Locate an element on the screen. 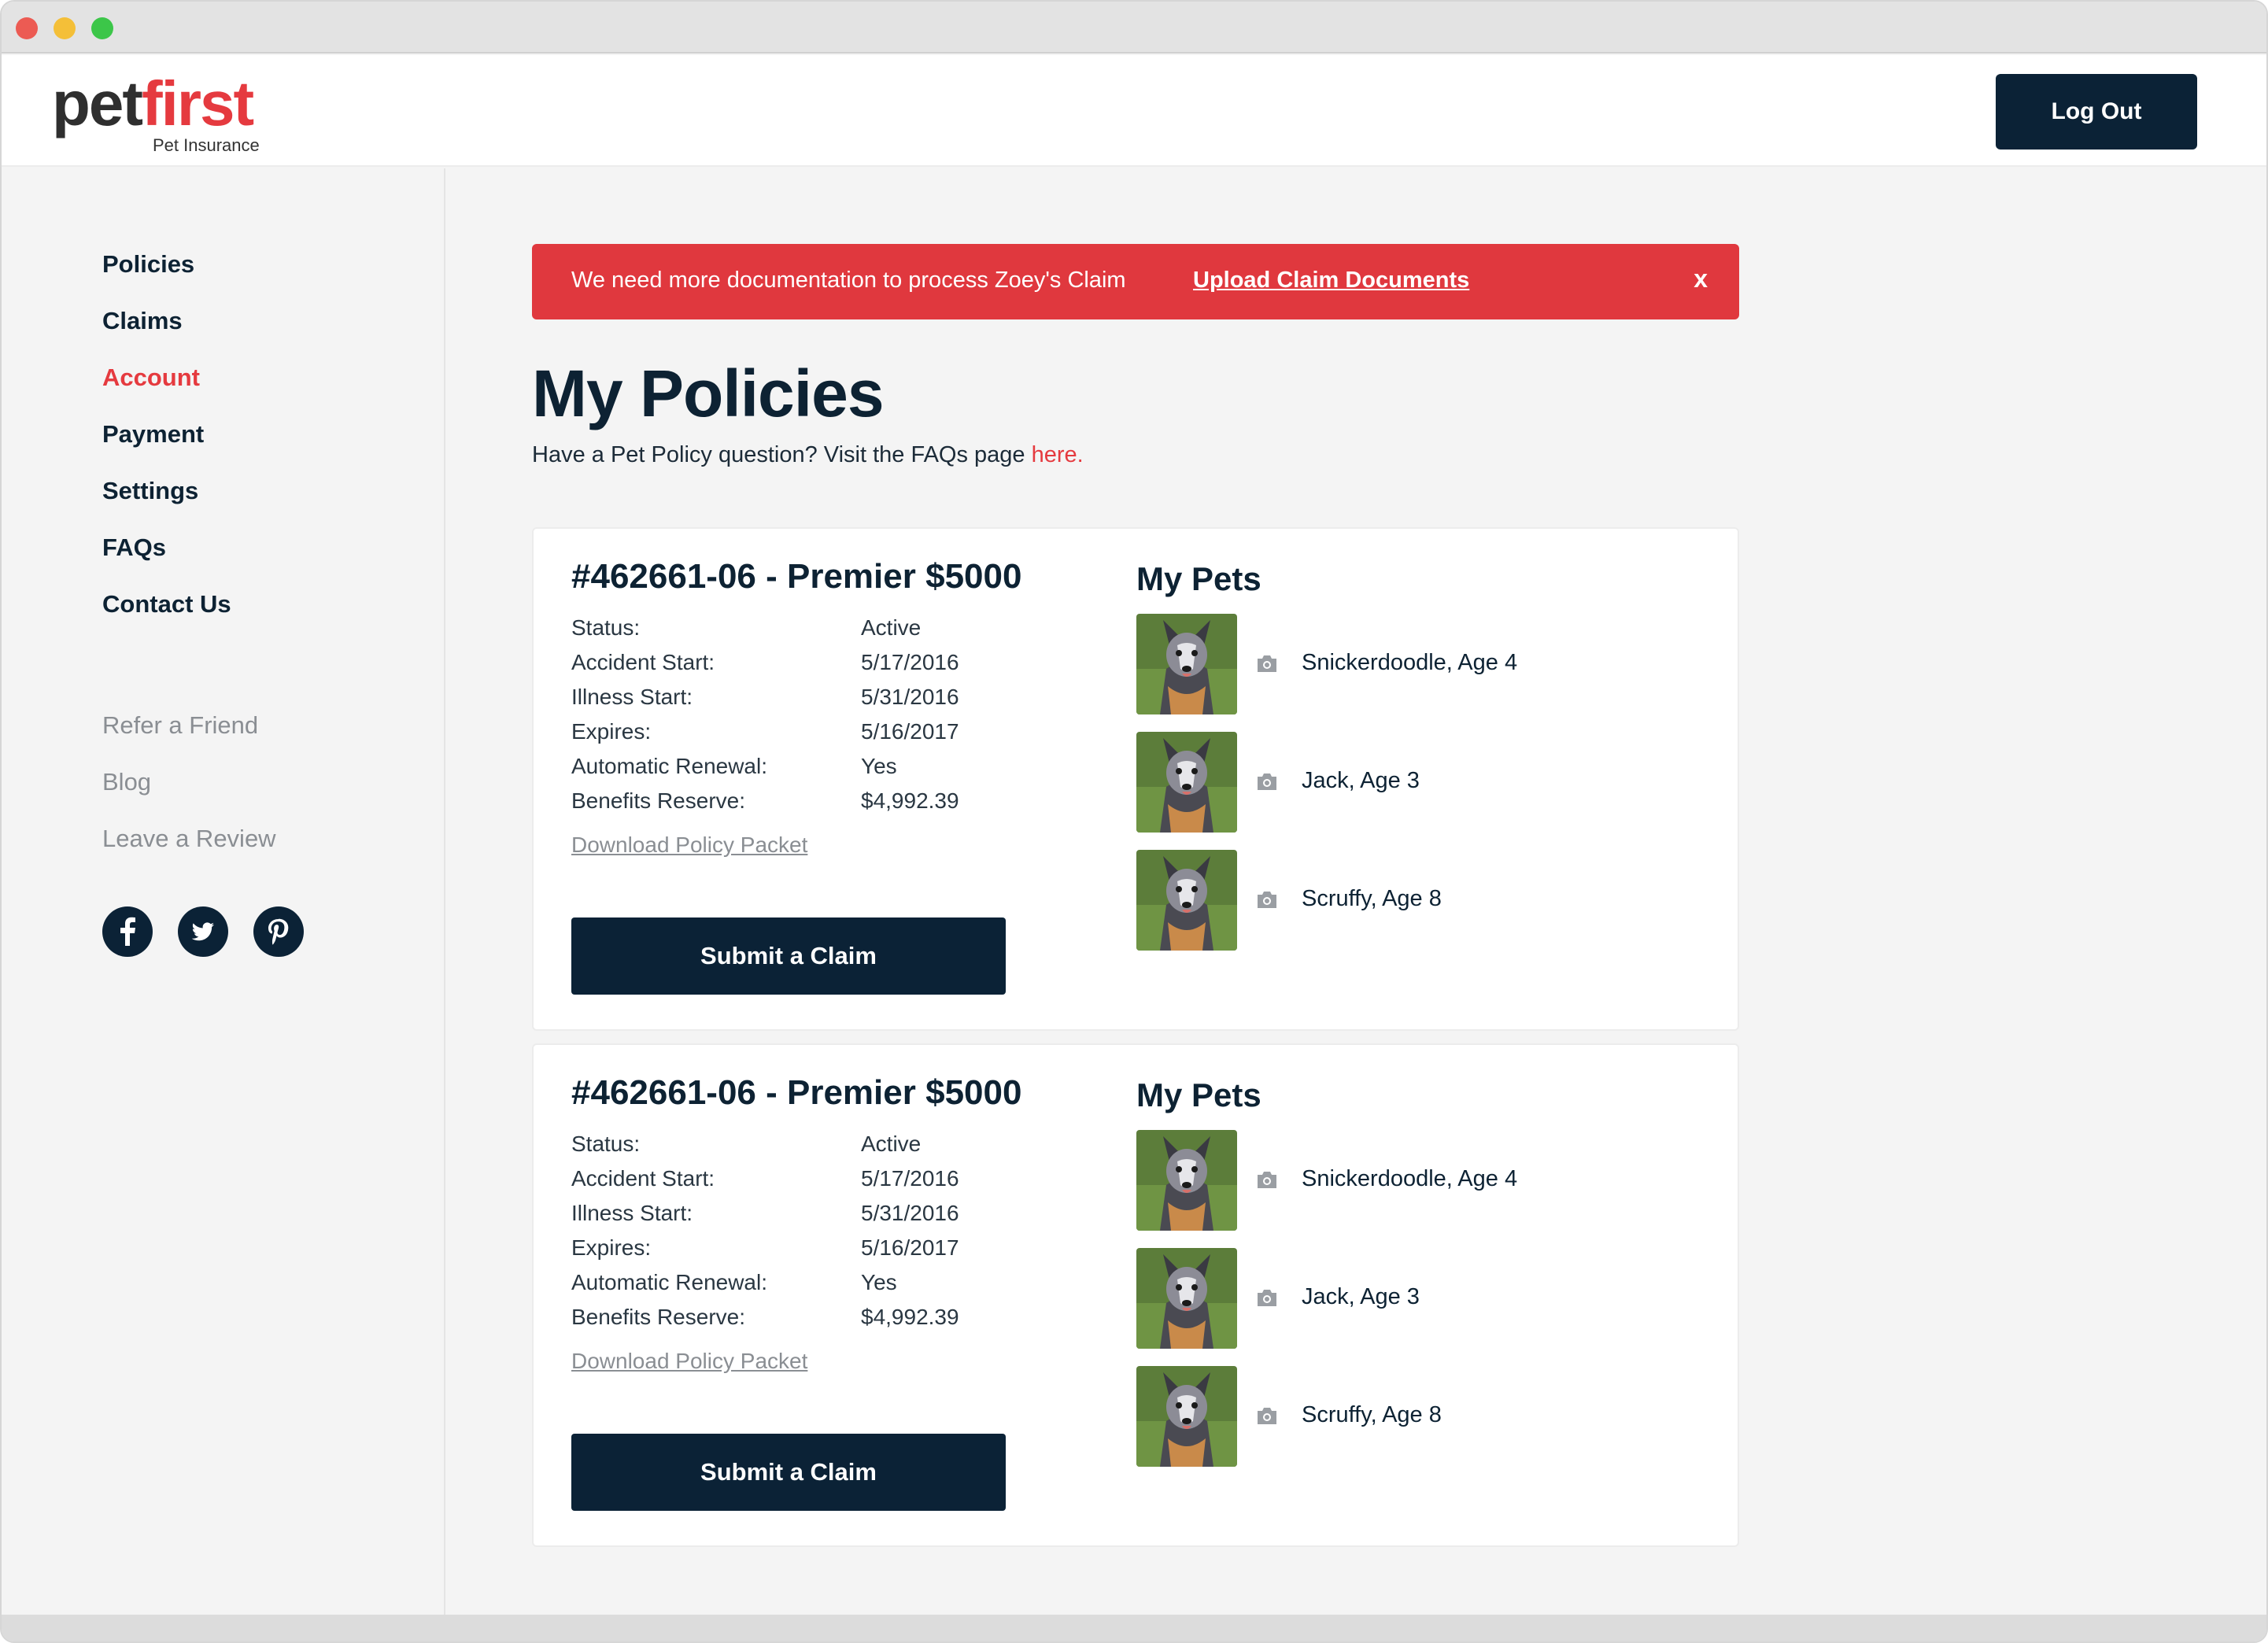  pet-name: Snickerdoodle, Age 4 is located at coordinates (1410, 1178).